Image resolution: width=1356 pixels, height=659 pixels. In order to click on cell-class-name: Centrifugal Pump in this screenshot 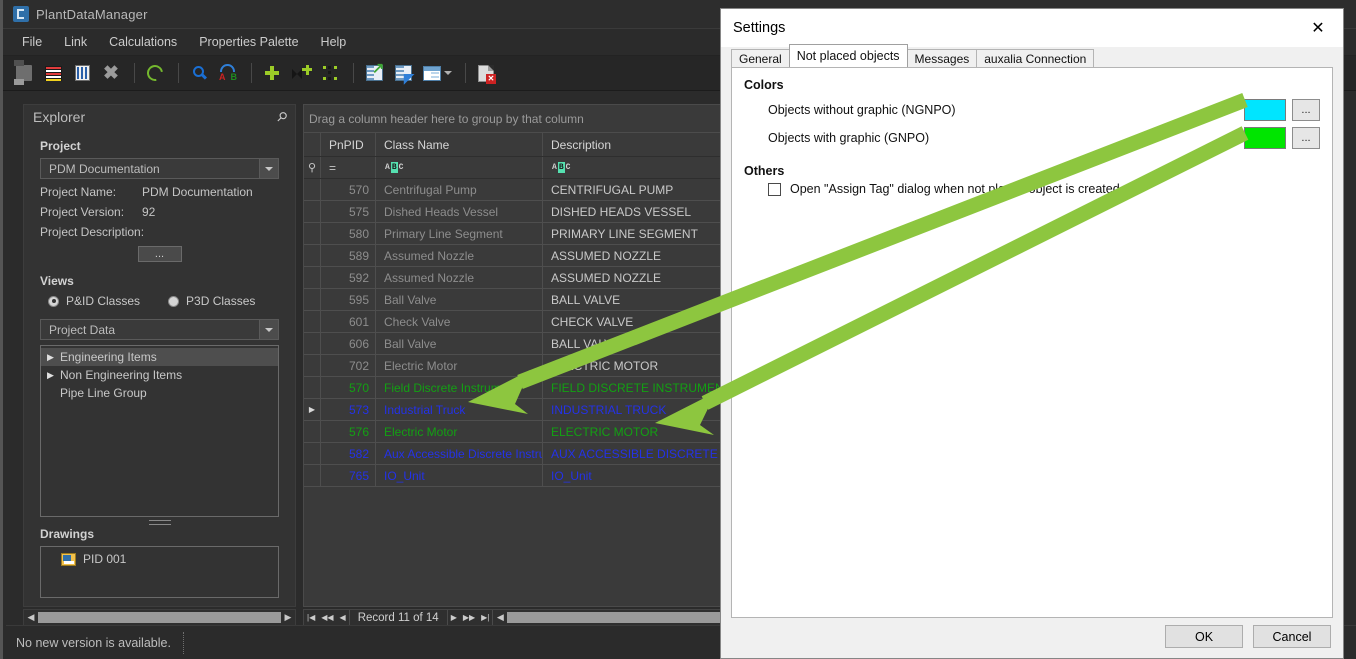, I will do `click(459, 189)`.